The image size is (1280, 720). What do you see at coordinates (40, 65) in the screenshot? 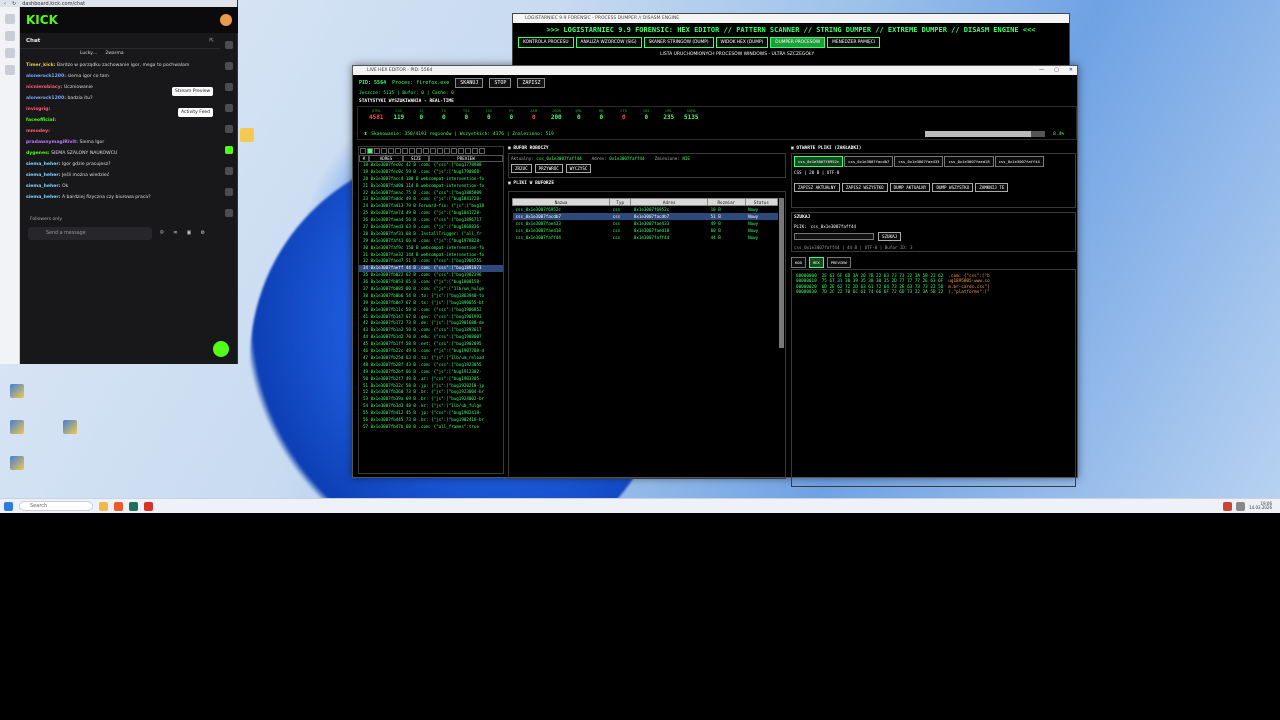
I see `chat-username: Timer_kick:` at bounding box center [40, 65].